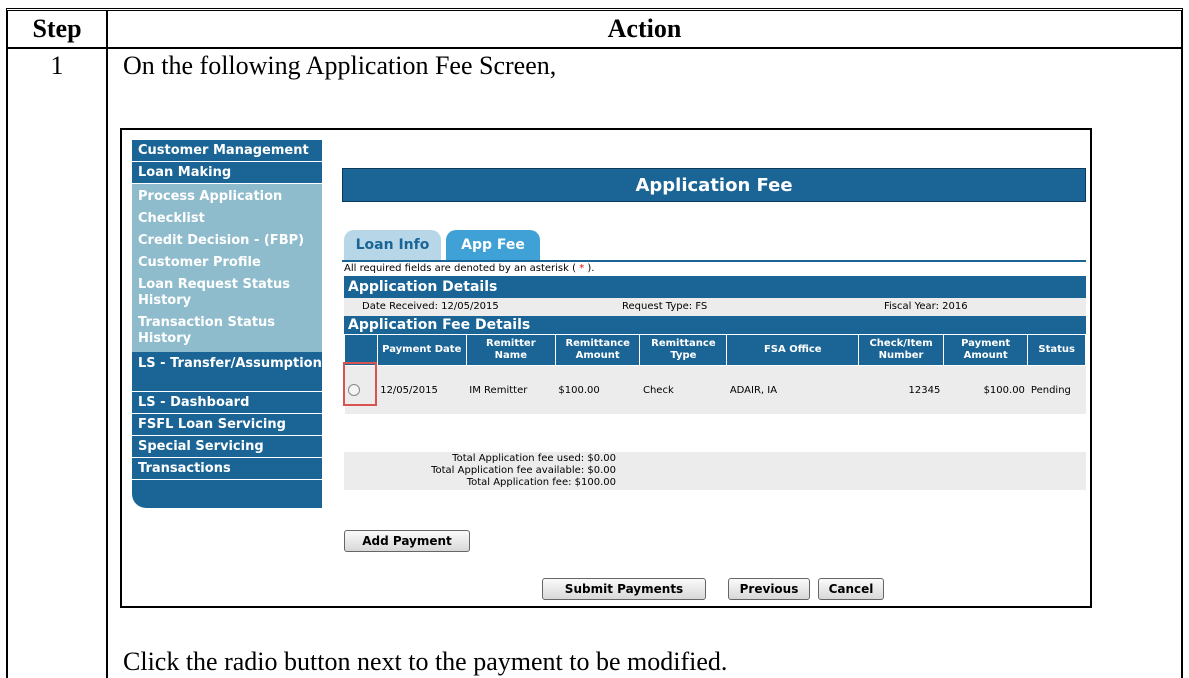 The image size is (1189, 678). I want to click on nav-transaction-status-history: Transaction Status History, so click(227, 331).